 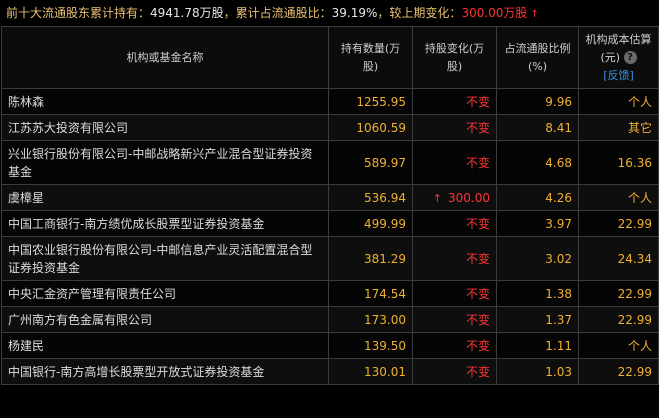 What do you see at coordinates (419, 13) in the screenshot?
I see `summary-label-change: ，较上期变化：` at bounding box center [419, 13].